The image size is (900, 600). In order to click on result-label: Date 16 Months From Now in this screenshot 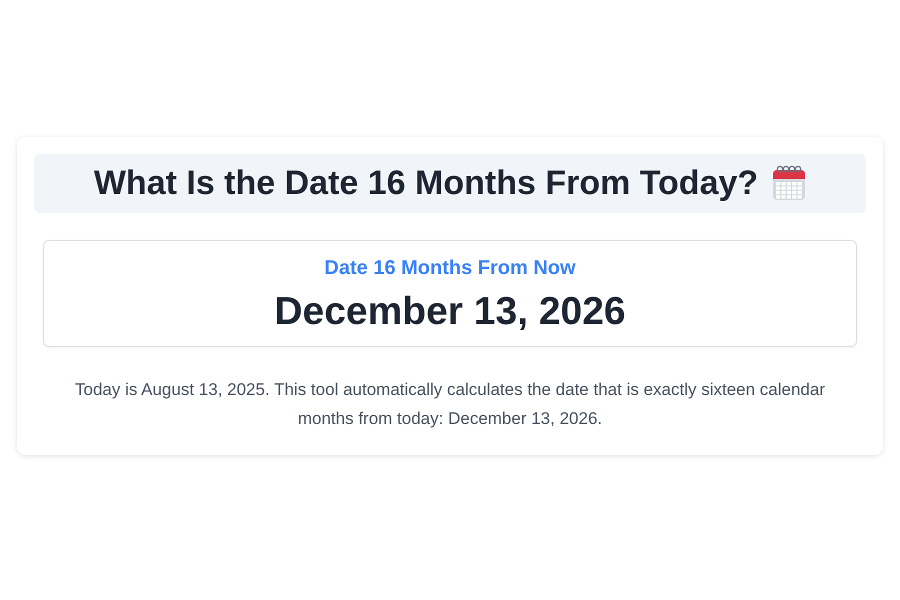, I will do `click(450, 268)`.